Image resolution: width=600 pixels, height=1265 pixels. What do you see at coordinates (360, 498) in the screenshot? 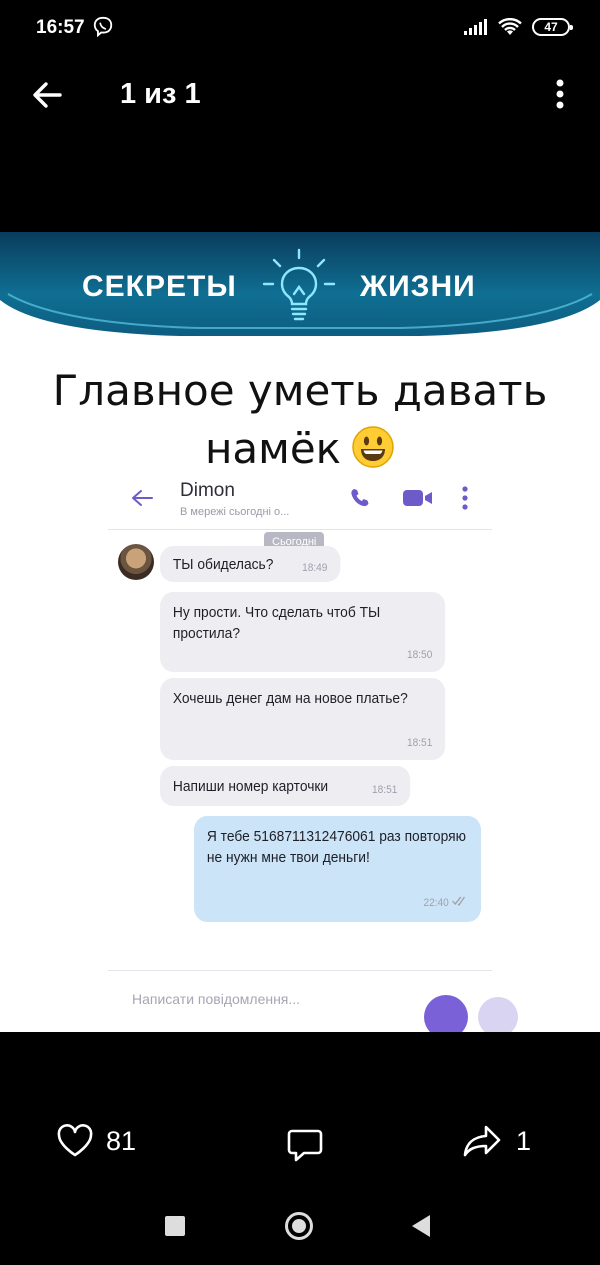
I see `phone-icon` at bounding box center [360, 498].